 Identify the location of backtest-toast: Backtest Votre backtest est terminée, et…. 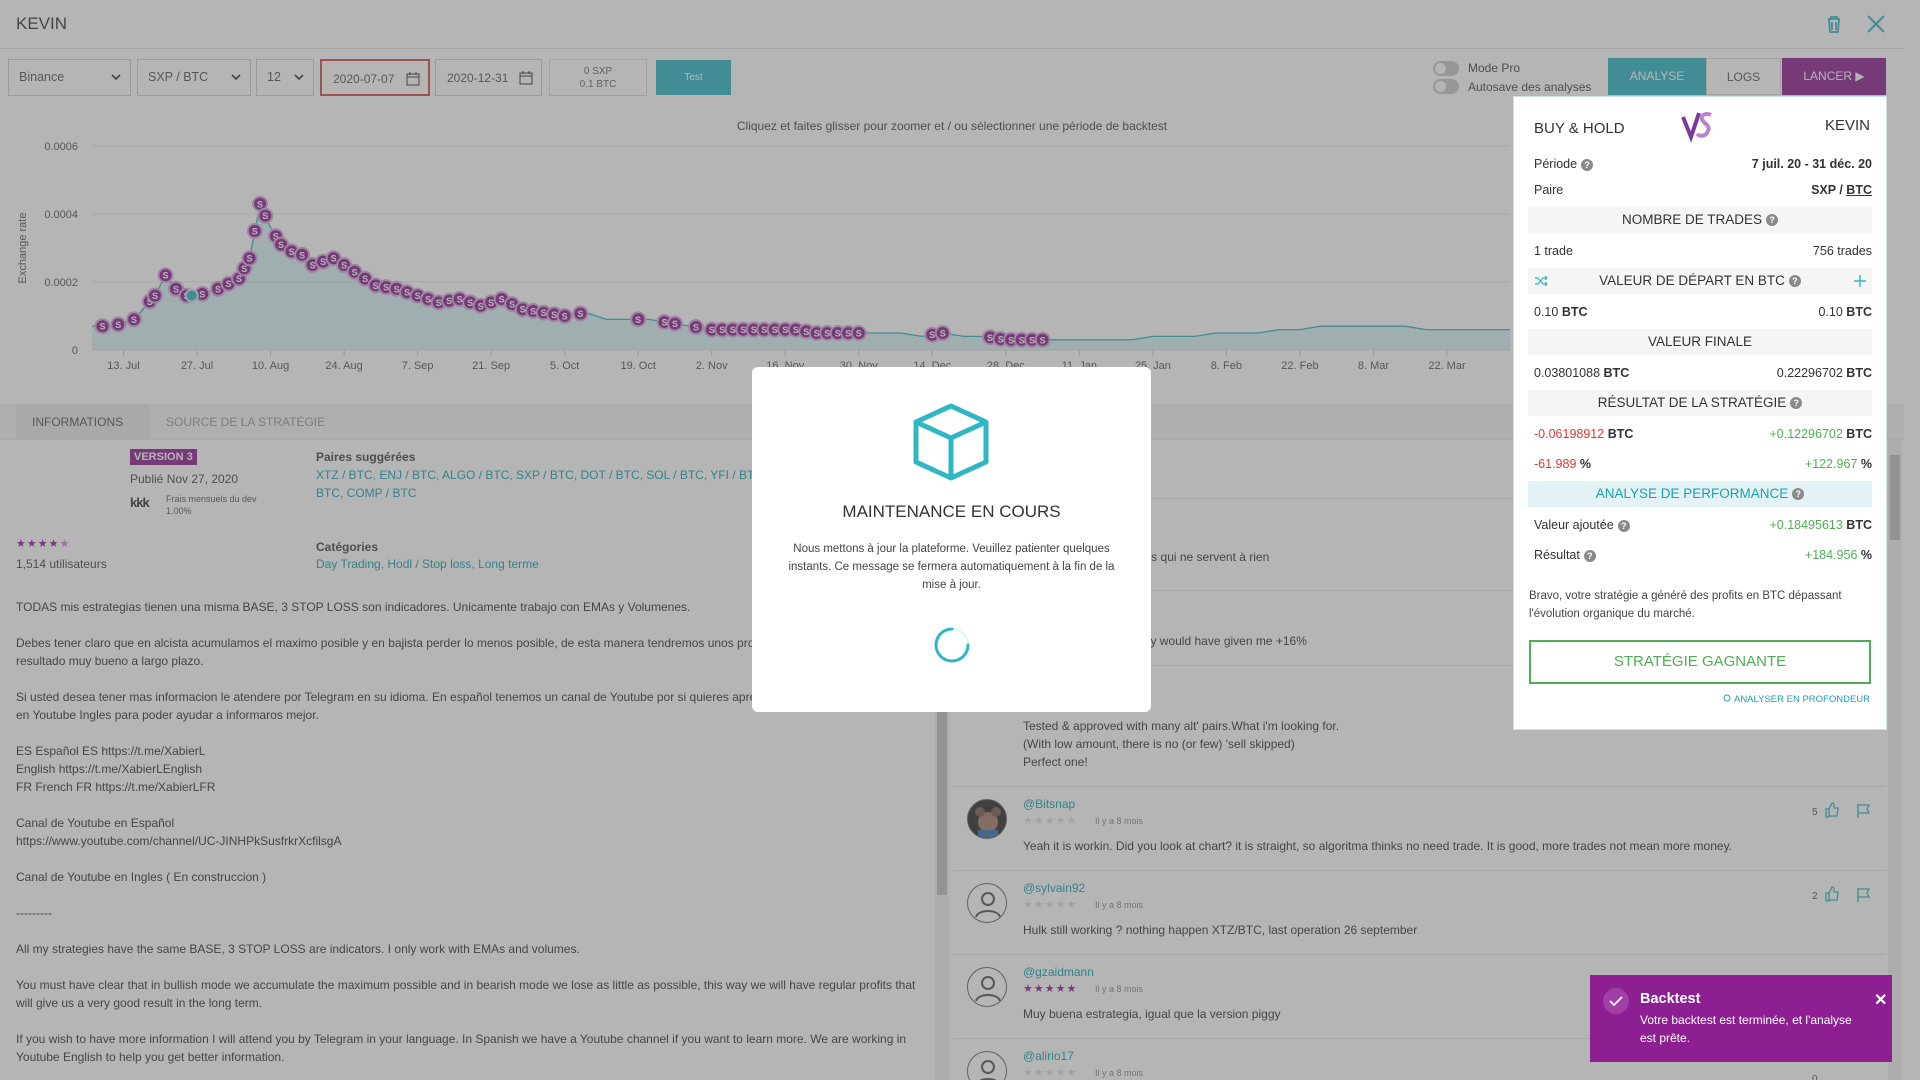
(1741, 1018).